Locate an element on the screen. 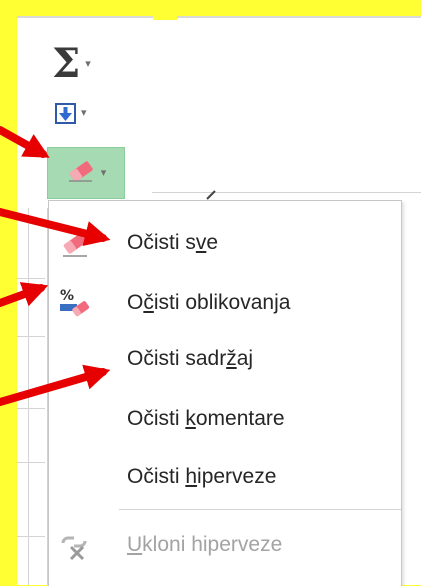 Image resolution: width=421 pixels, height=586 pixels. menu-item-label: Očisti komentare is located at coordinates (206, 418).